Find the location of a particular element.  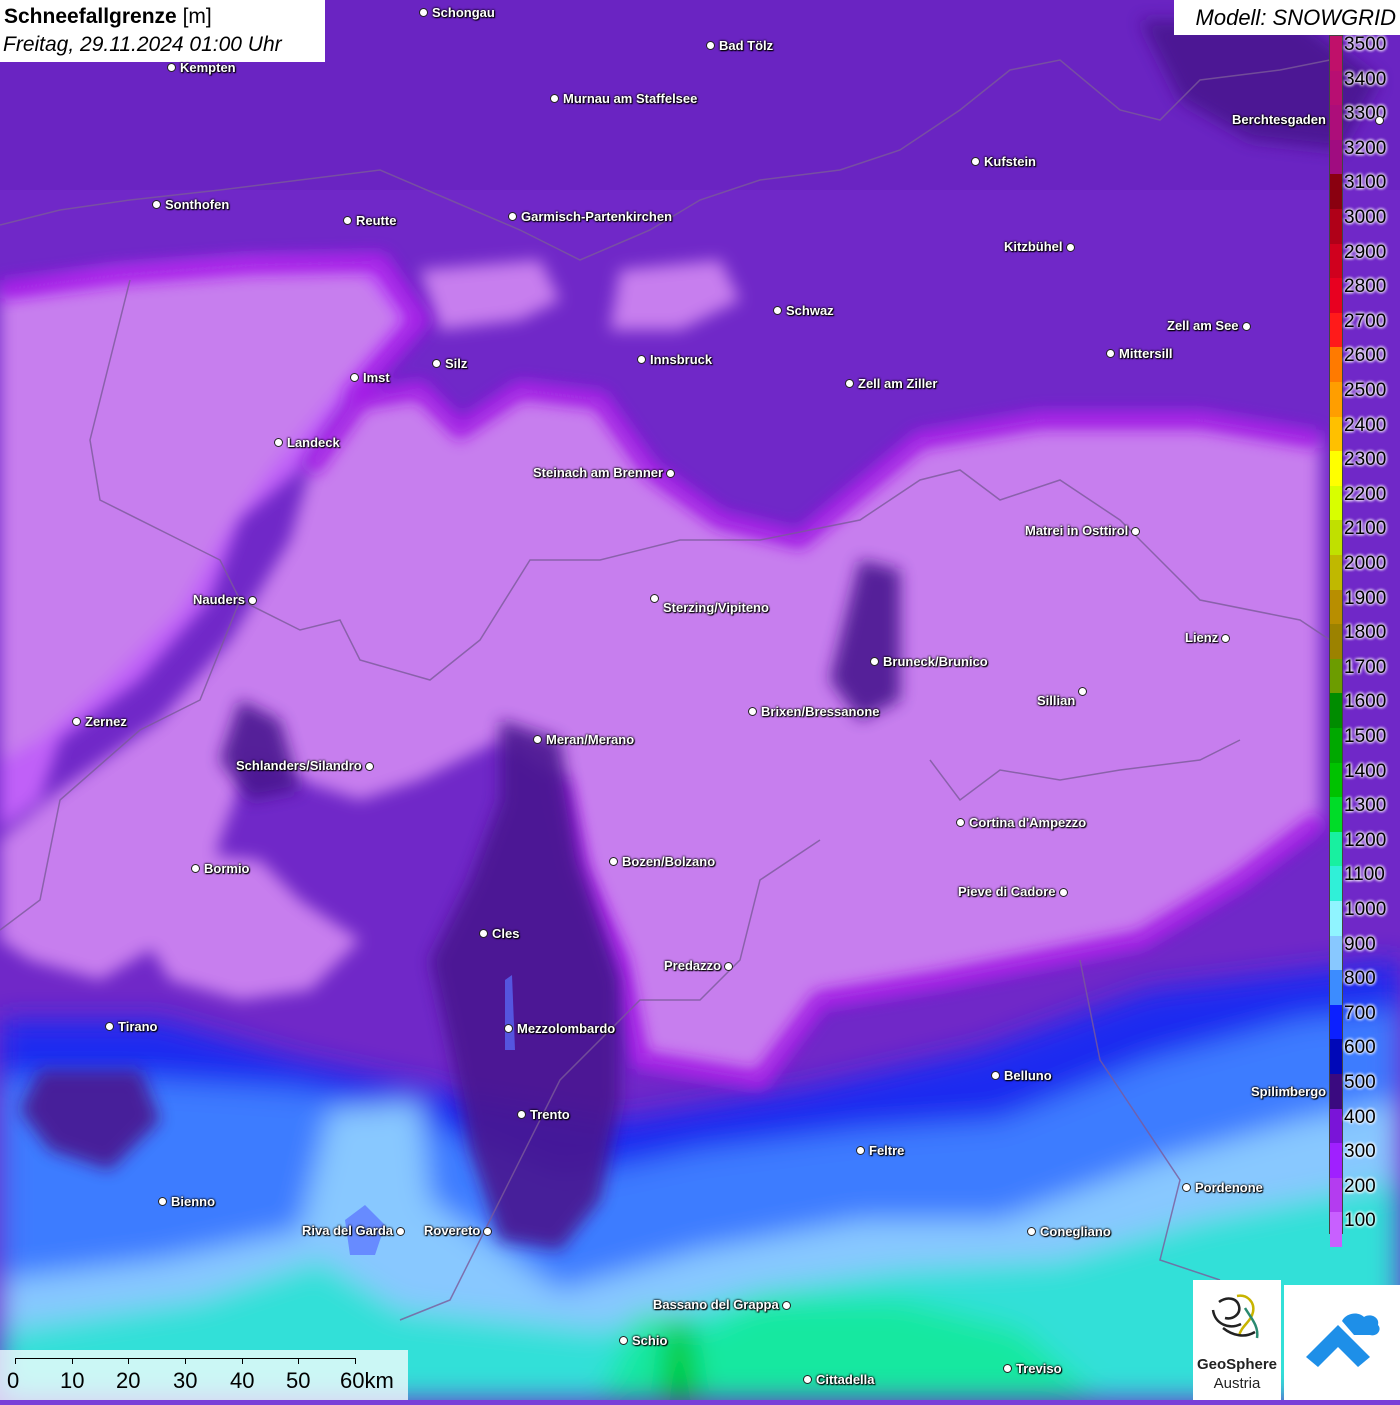

legend-label: 2300 is located at coordinates (1365, 460).